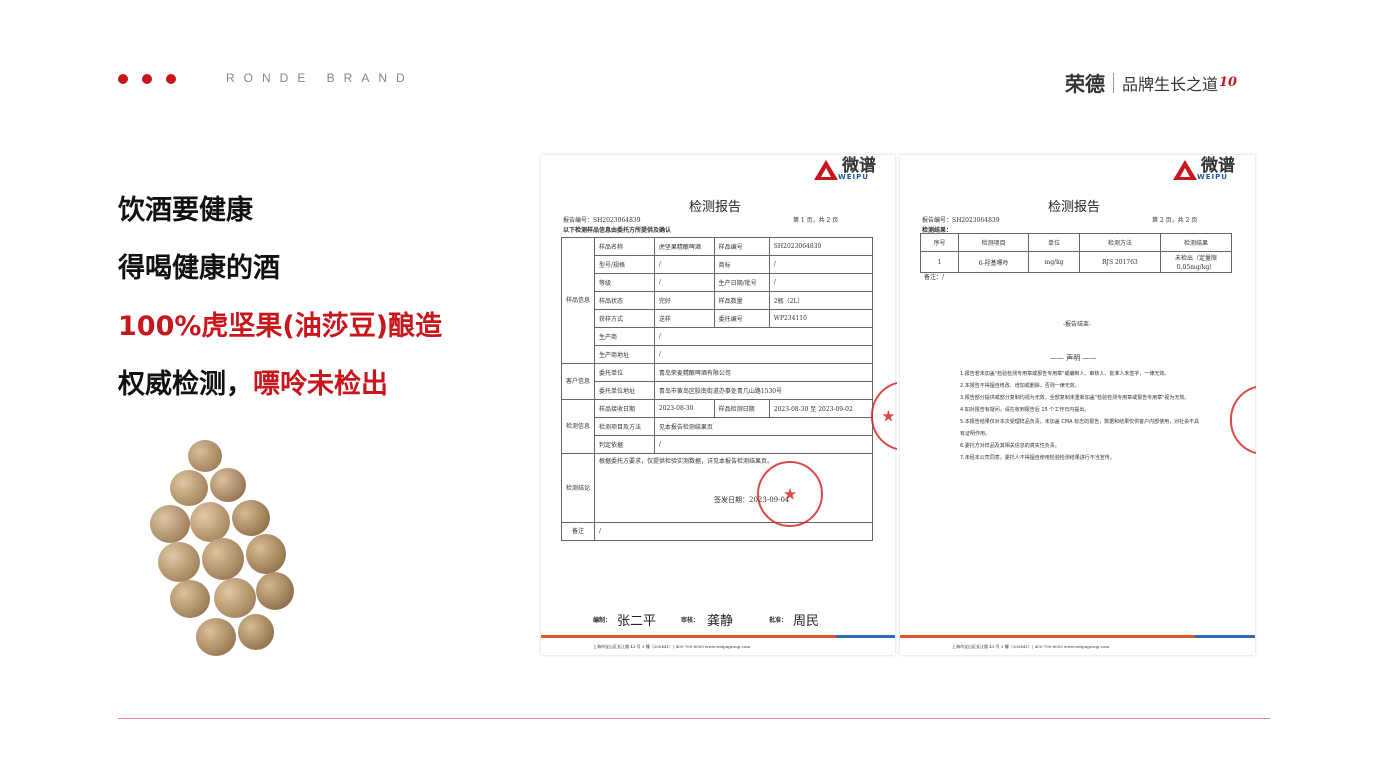 The image size is (1387, 780). I want to click on table-row: 判定依据 /, so click(718, 444).